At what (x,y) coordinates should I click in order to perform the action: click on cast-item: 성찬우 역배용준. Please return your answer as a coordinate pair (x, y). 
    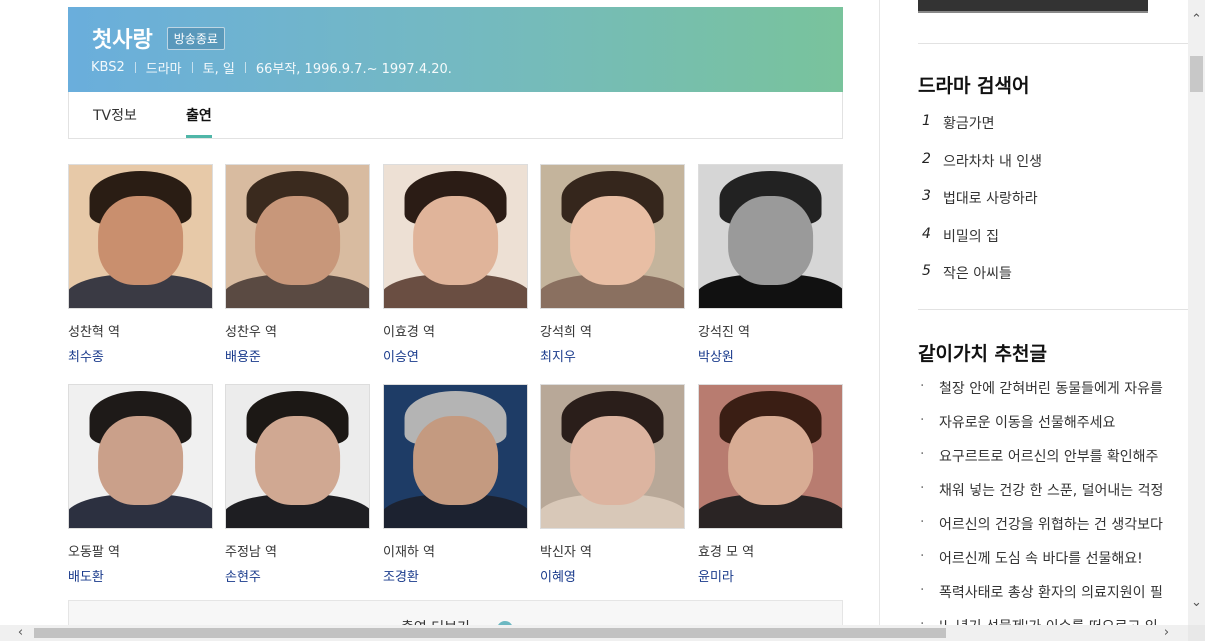
    Looking at the image, I should click on (297, 264).